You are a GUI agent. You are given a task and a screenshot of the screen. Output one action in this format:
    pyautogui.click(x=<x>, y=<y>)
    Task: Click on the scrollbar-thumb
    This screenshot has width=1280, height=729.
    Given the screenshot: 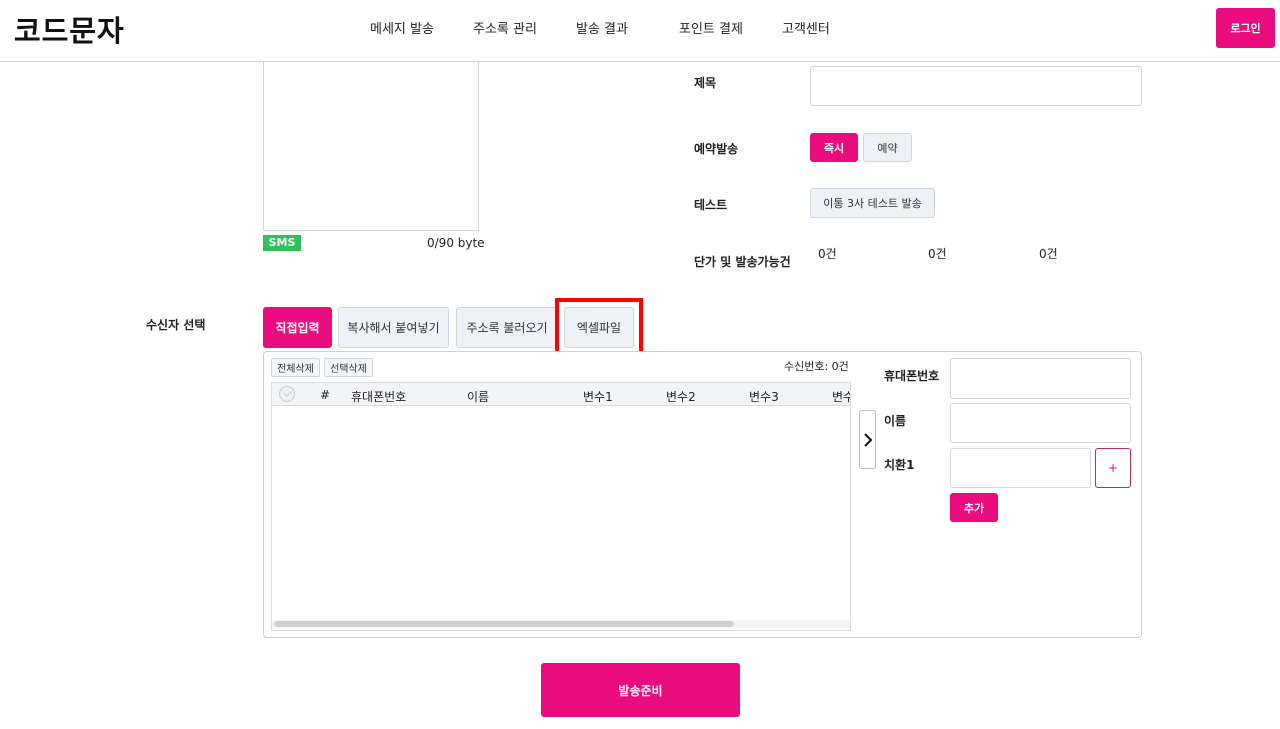 What is the action you would take?
    pyautogui.click(x=504, y=624)
    